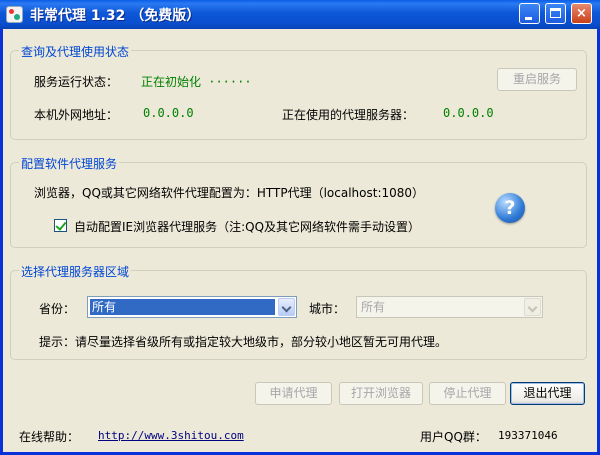 This screenshot has height=455, width=600. Describe the element at coordinates (537, 79) in the screenshot. I see `restart-service-button: 重启服务` at that location.